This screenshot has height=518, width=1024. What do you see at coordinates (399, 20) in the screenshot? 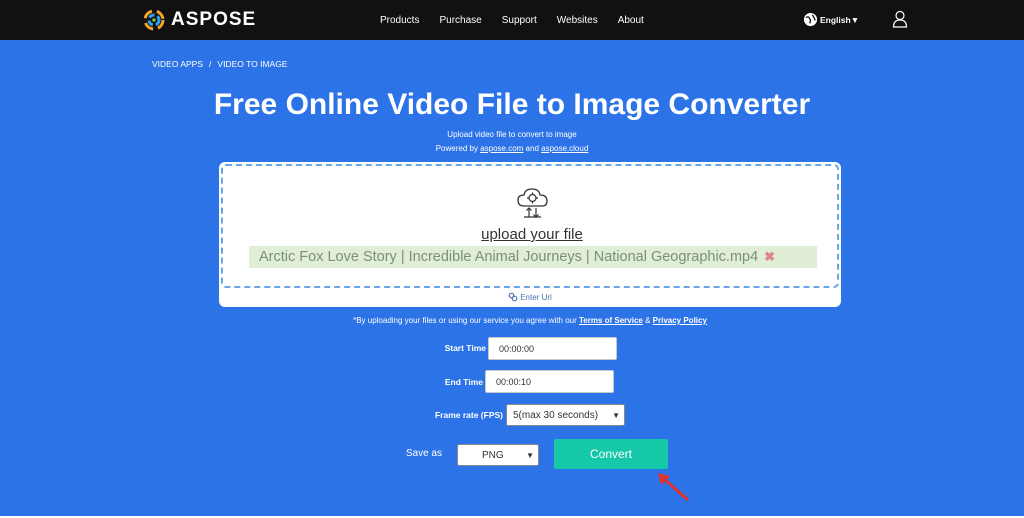
I see `nav-products: Products` at bounding box center [399, 20].